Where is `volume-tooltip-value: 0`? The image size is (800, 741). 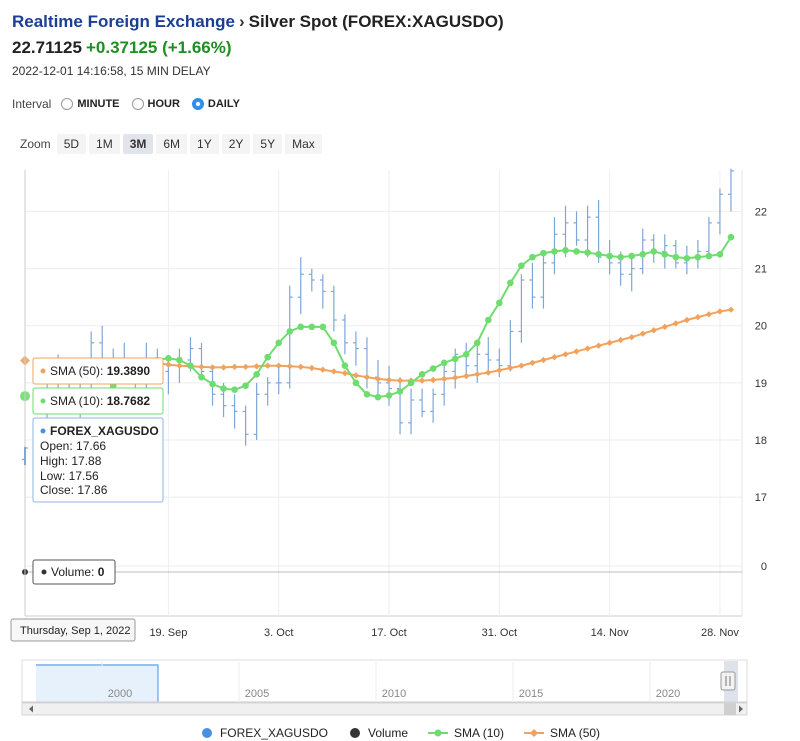 volume-tooltip-value: 0 is located at coordinates (101, 572).